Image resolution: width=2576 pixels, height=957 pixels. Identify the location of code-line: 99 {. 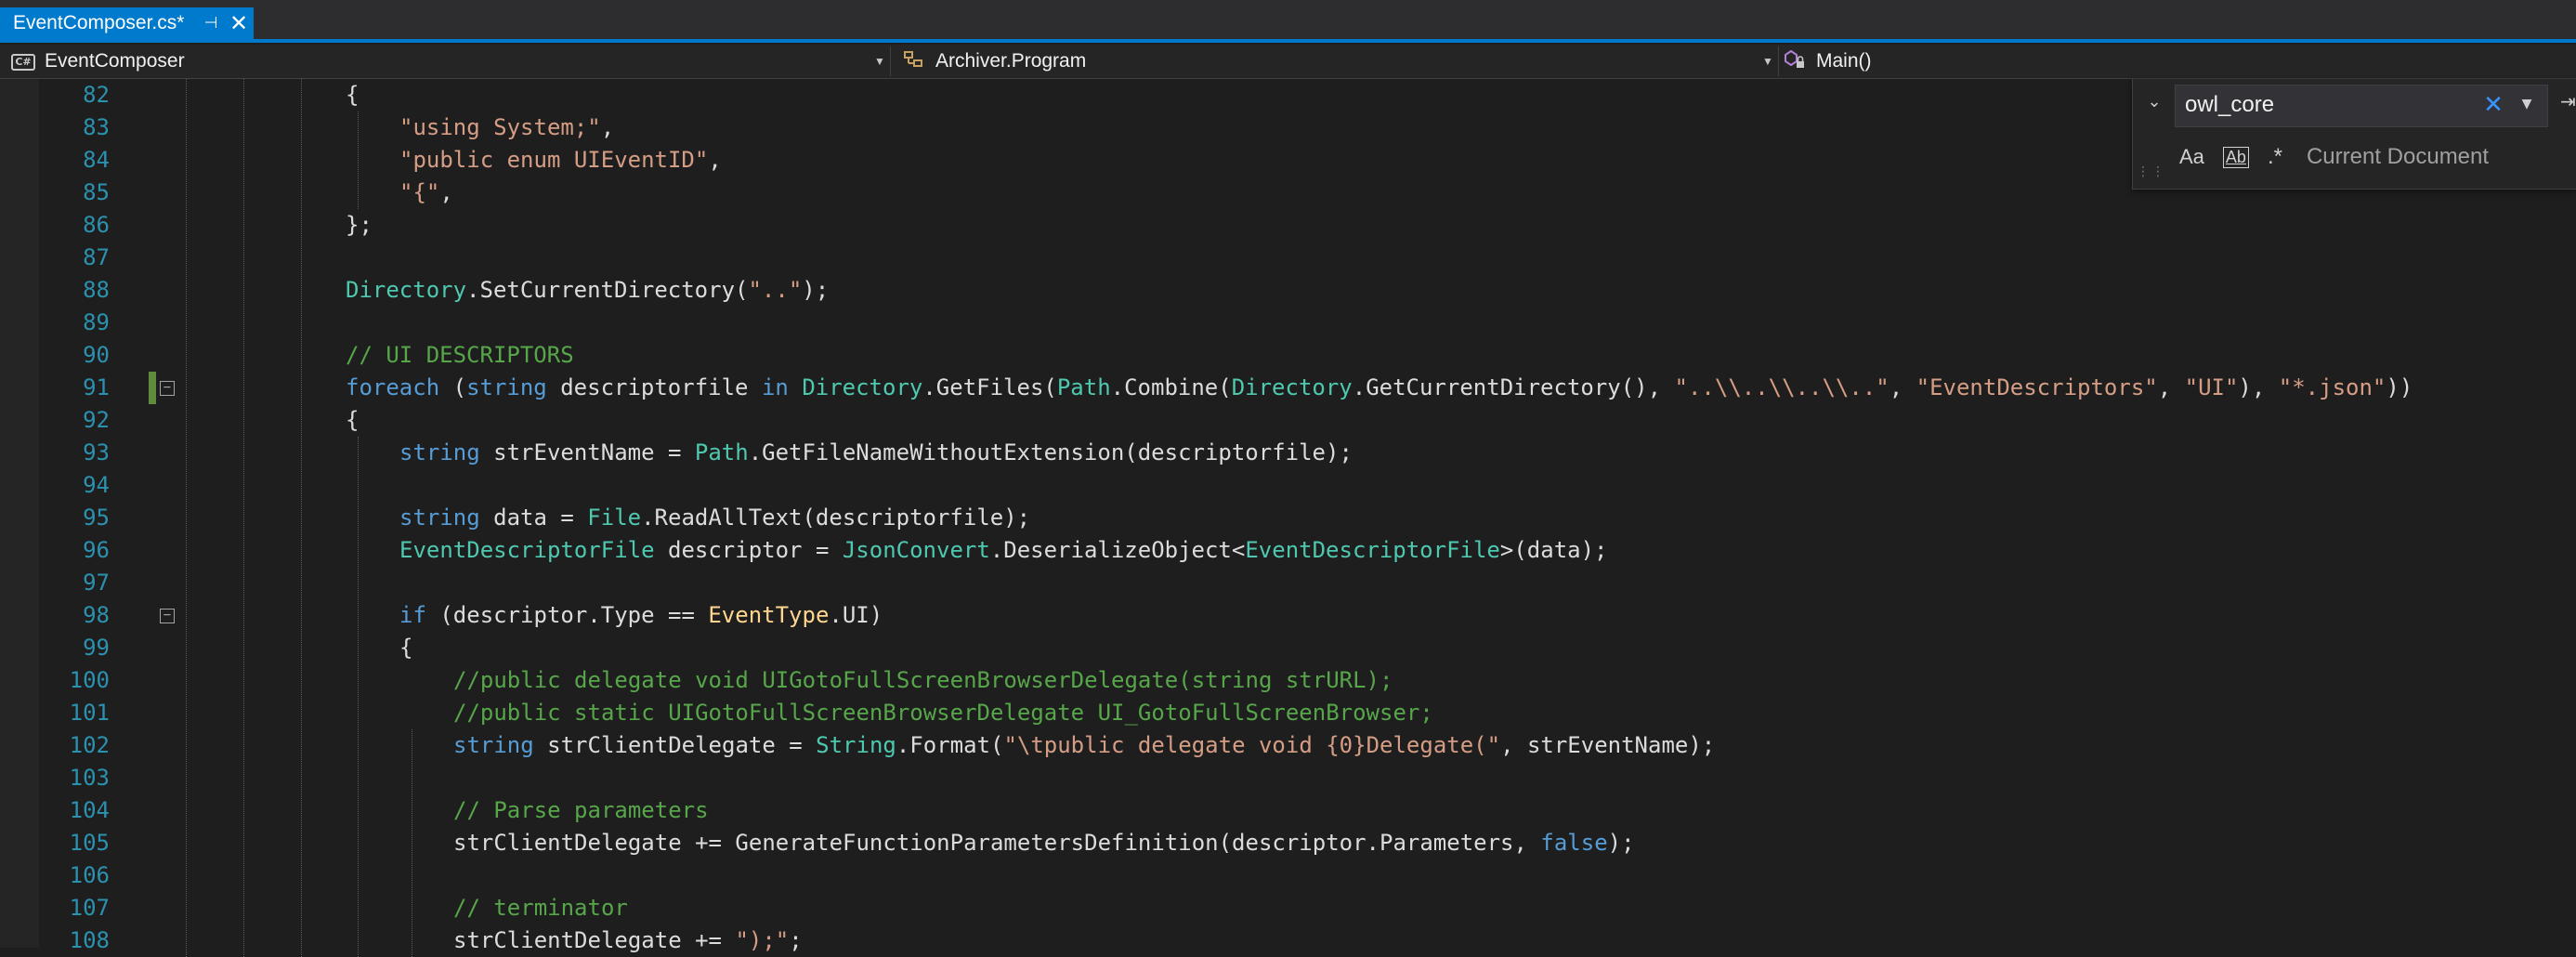
(1288, 648).